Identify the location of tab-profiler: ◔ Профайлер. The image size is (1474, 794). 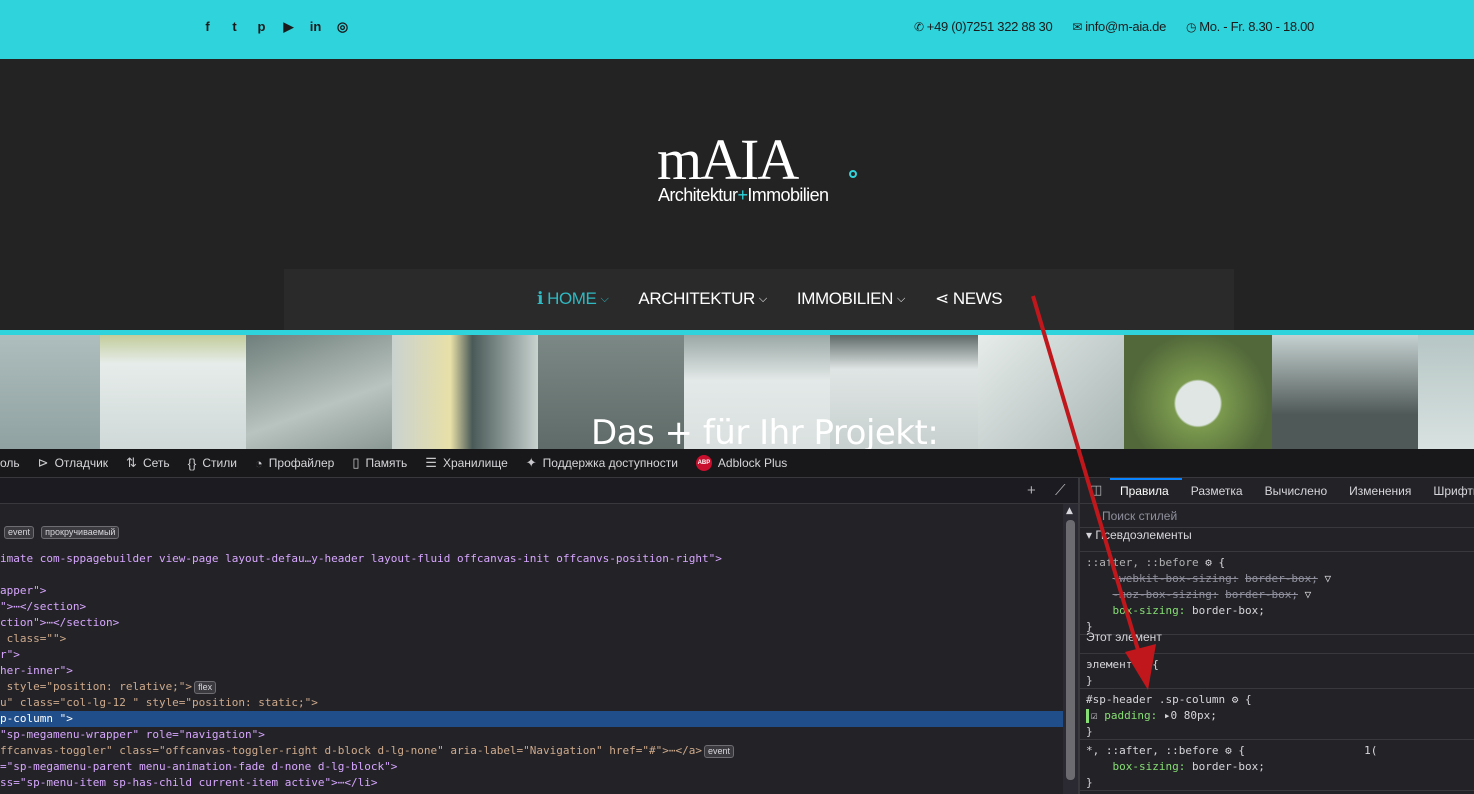
(294, 463).